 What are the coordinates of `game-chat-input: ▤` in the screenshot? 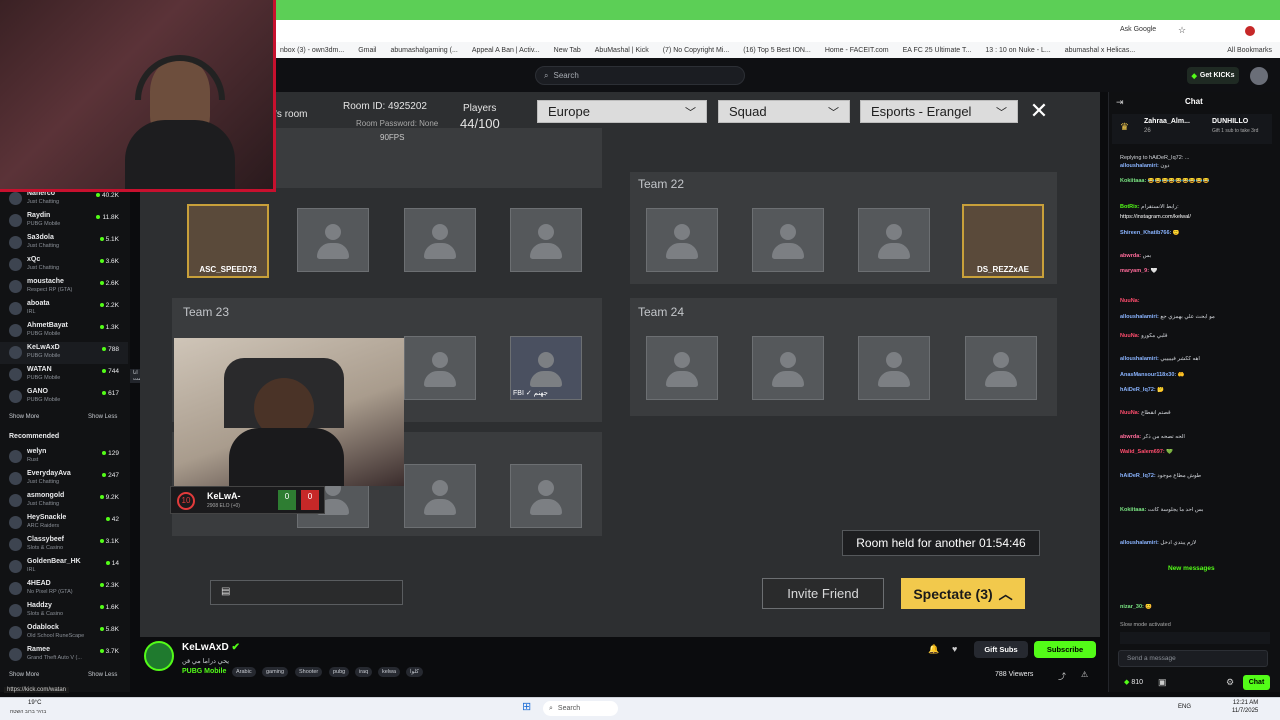 It's located at (306, 592).